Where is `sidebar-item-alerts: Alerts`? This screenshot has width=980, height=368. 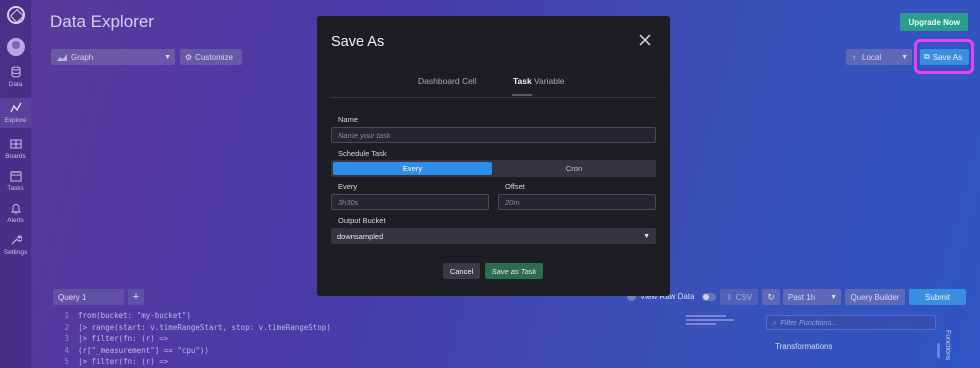
sidebar-item-alerts: Alerts is located at coordinates (15, 213).